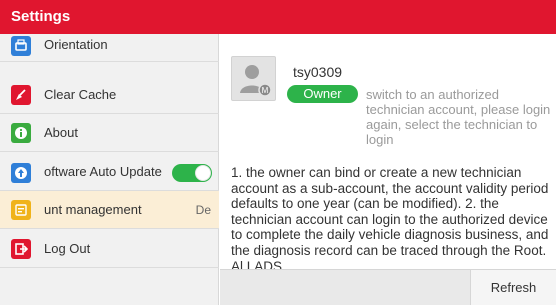 This screenshot has width=556, height=305. What do you see at coordinates (21, 95) in the screenshot?
I see `broom-icon` at bounding box center [21, 95].